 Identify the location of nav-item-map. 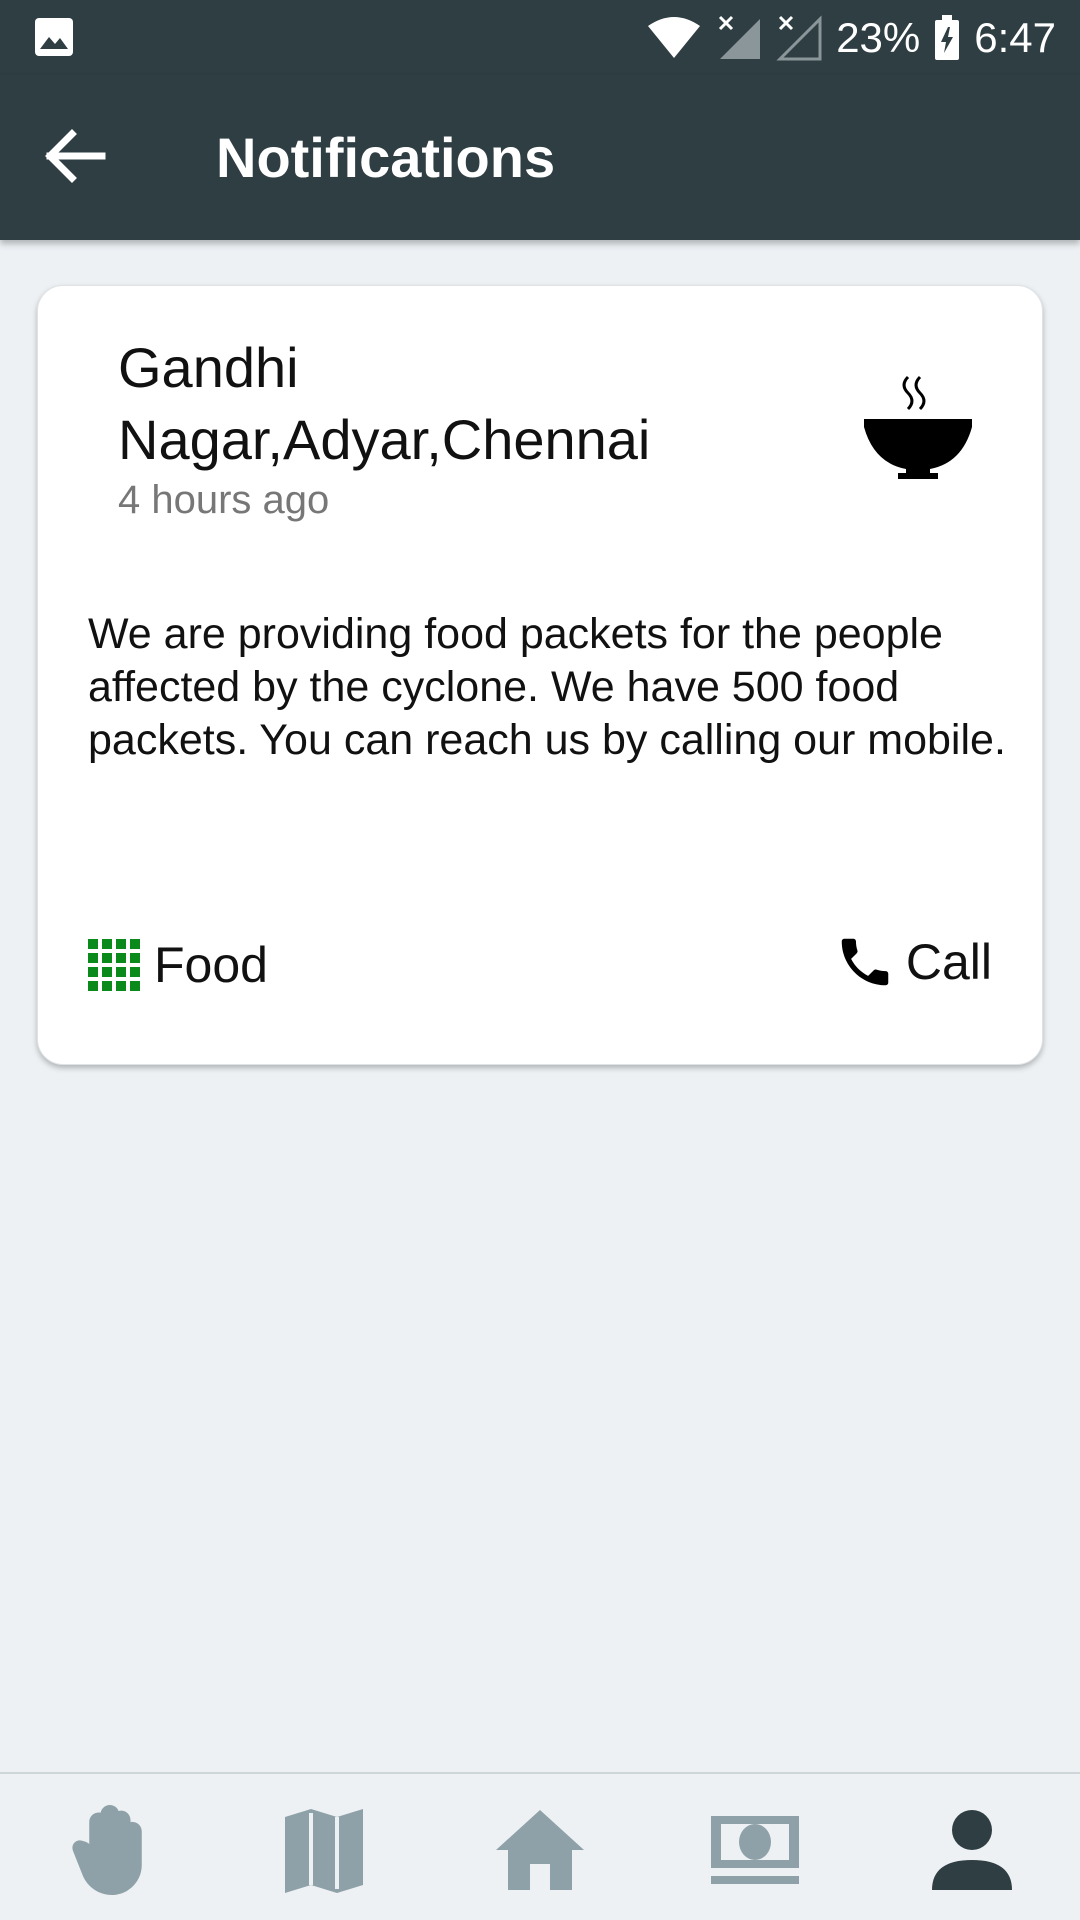
(324, 1850).